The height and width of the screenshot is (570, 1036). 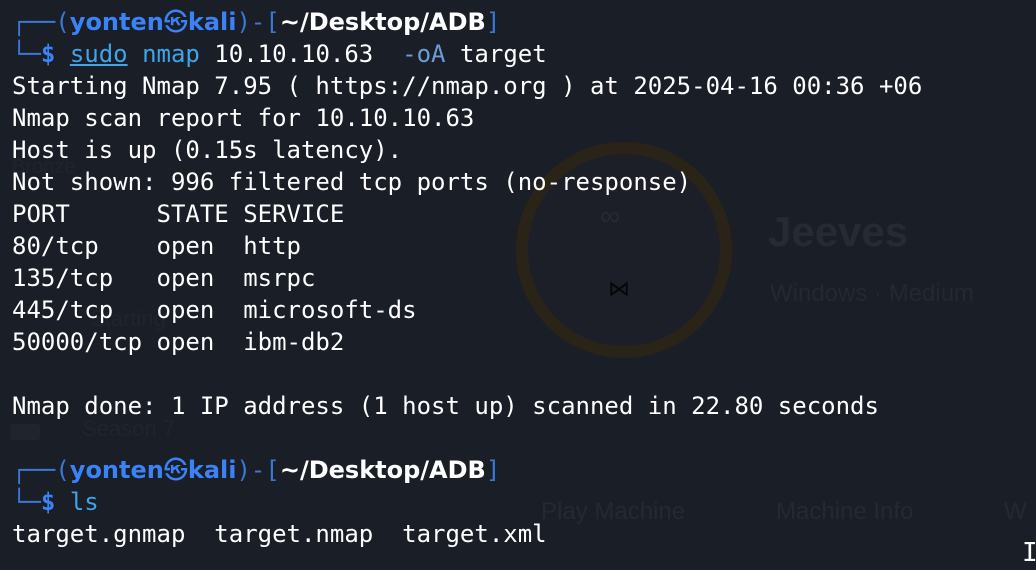 I want to click on ls-output-line: target.gnmap target.nmap target.xml, so click(x=279, y=534).